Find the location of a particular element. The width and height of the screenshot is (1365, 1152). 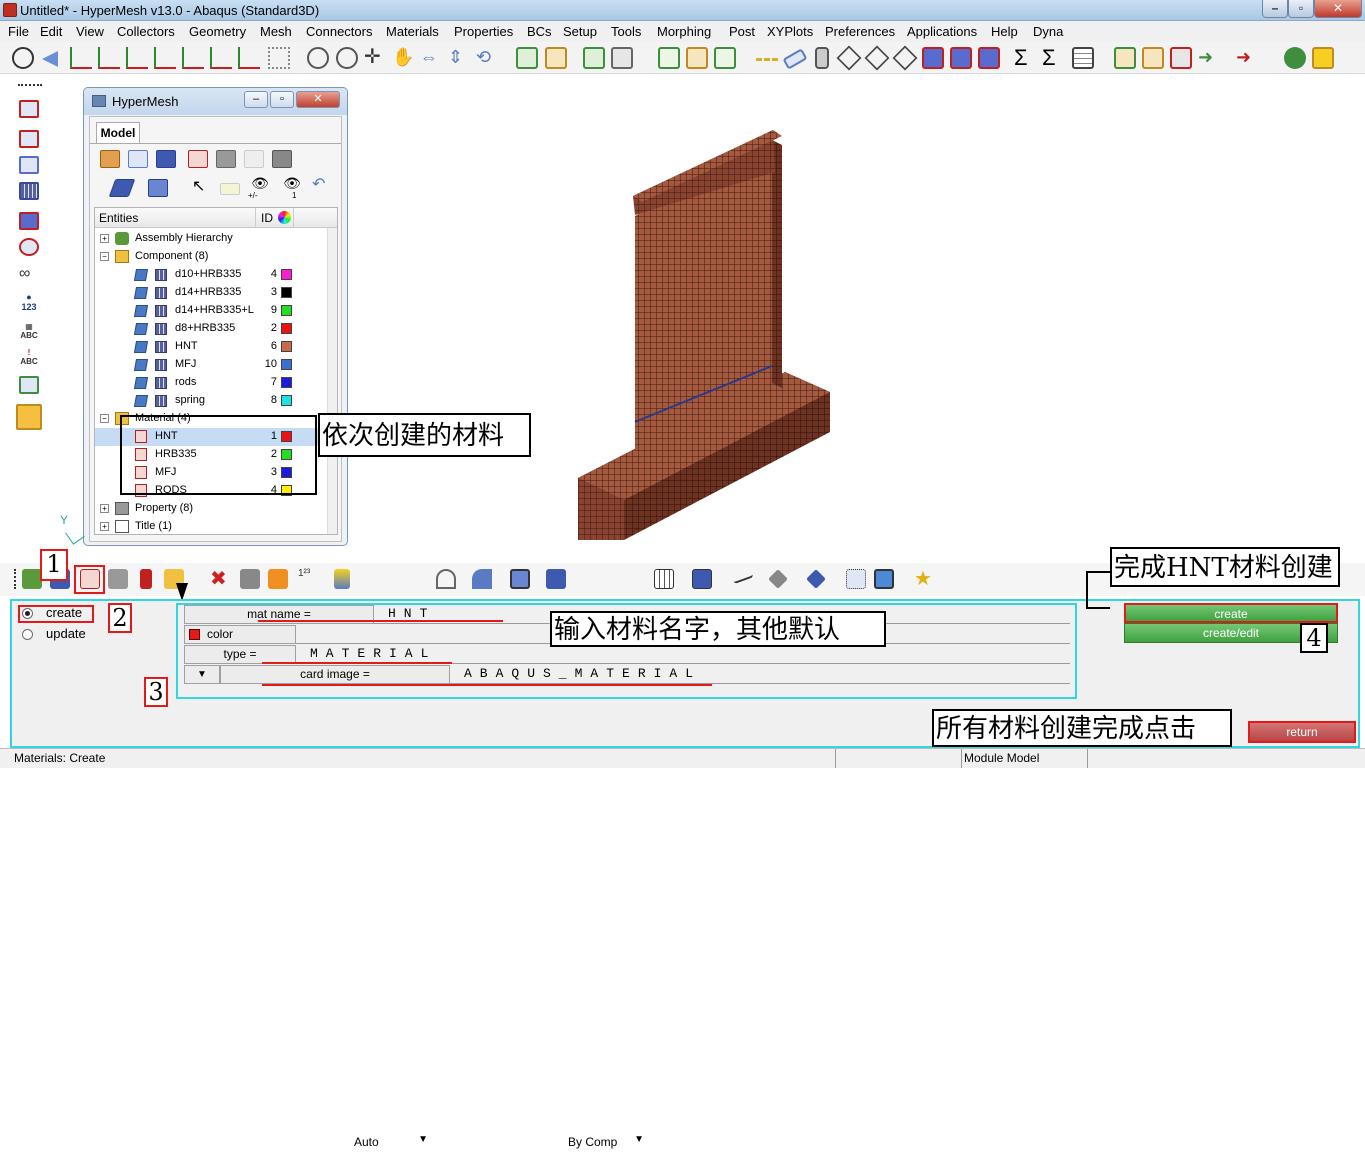

numbers-icon: ● 123 is located at coordinates (29, 305).